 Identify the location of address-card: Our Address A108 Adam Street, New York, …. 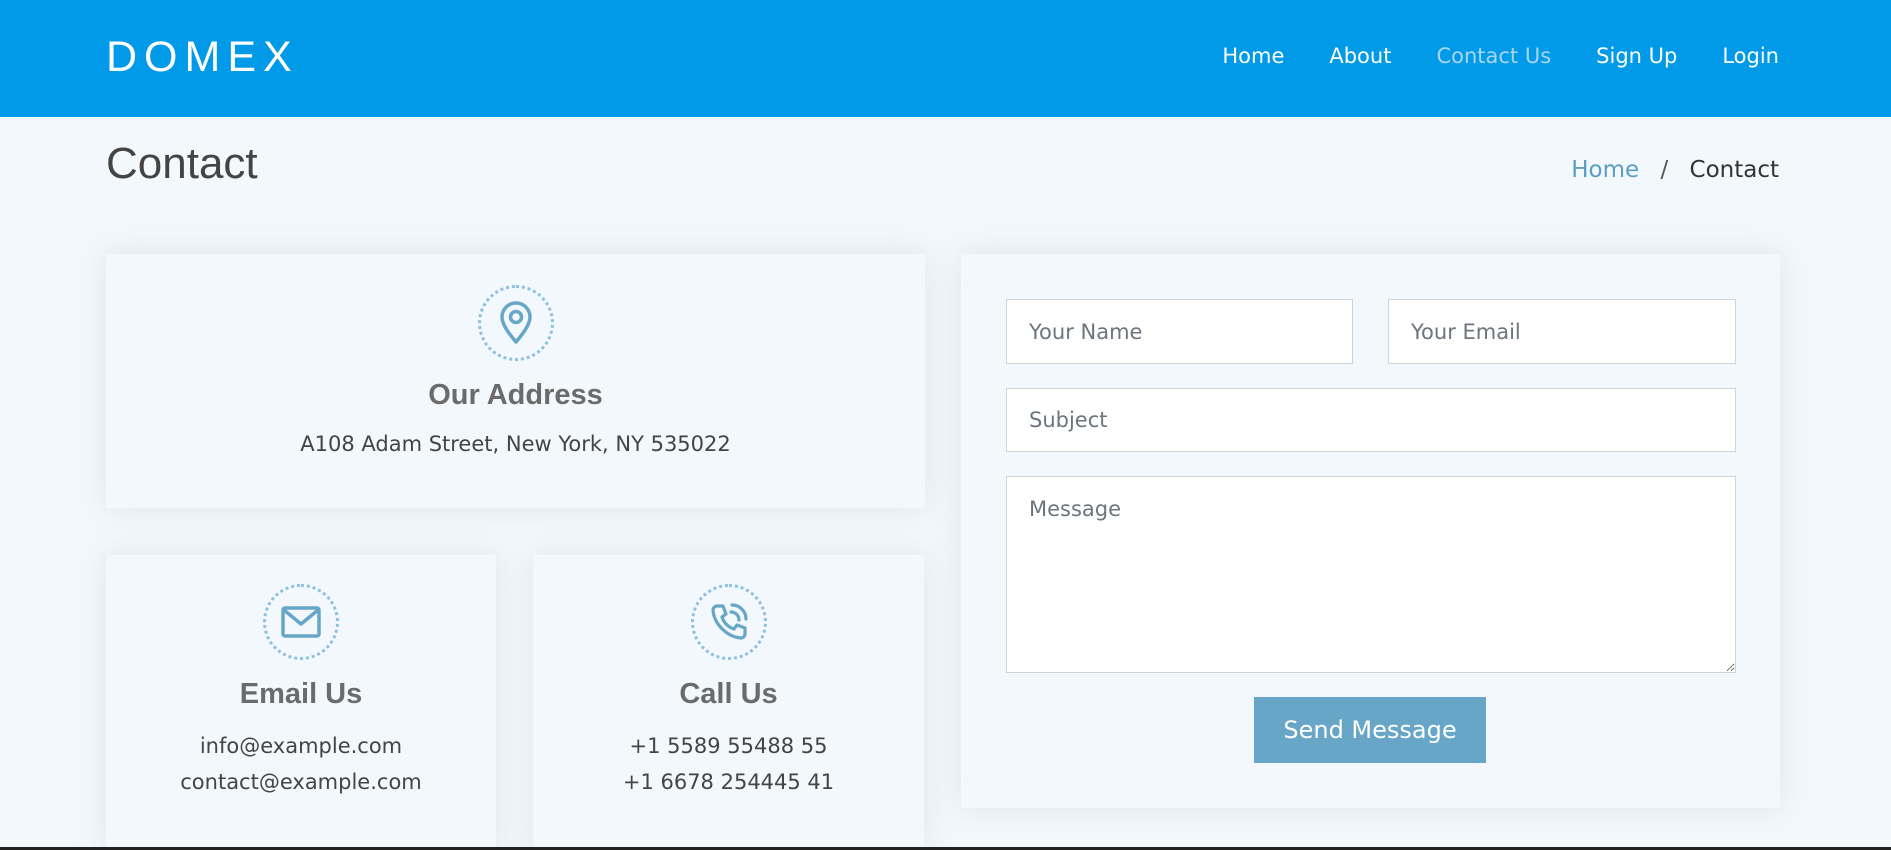
(515, 381).